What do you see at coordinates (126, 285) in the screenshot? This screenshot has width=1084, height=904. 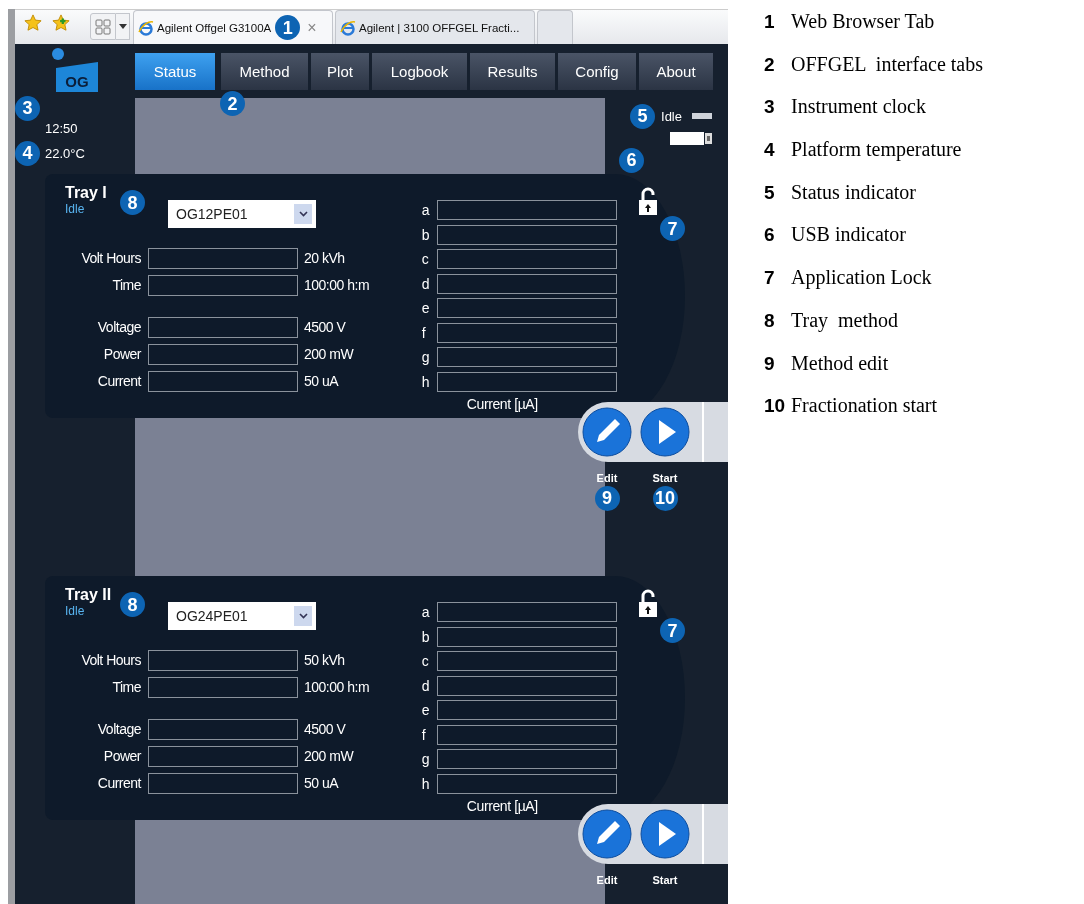 I see `parameter-label: Time` at bounding box center [126, 285].